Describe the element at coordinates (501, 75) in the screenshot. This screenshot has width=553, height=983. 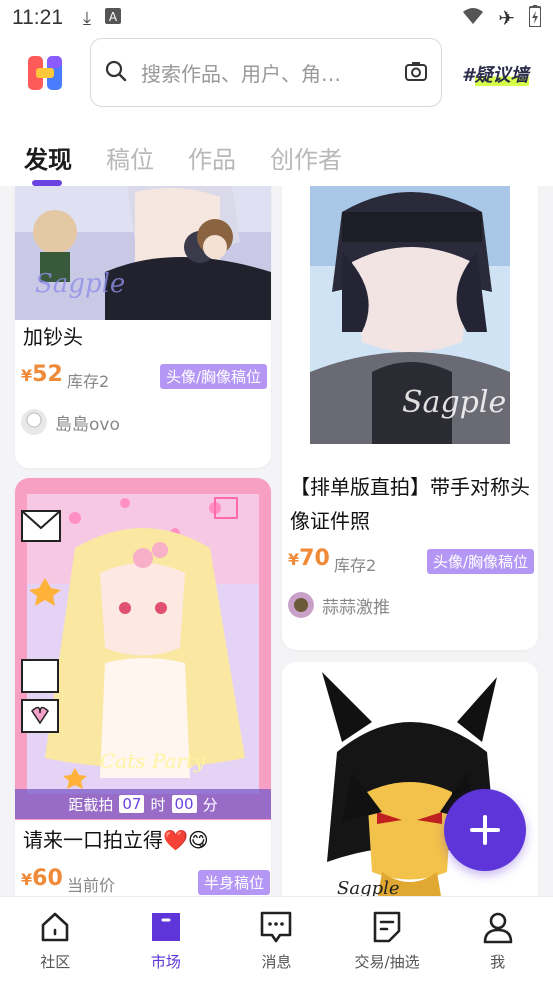
I see `brand-name: 疑议墙` at that location.